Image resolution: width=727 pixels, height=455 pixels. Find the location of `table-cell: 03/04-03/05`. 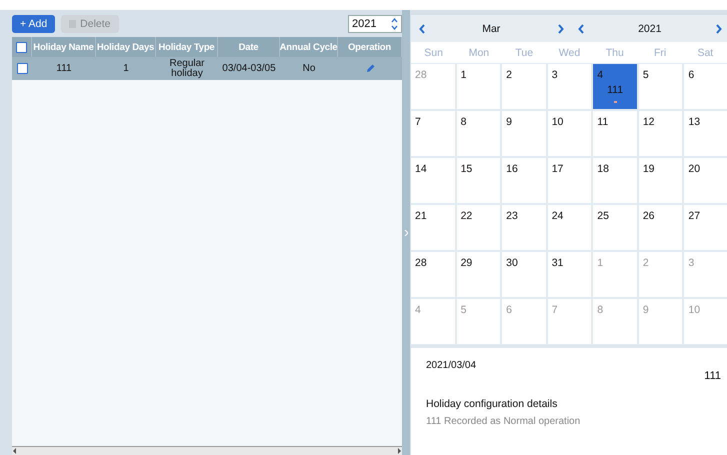

table-cell: 03/04-03/05 is located at coordinates (249, 69).